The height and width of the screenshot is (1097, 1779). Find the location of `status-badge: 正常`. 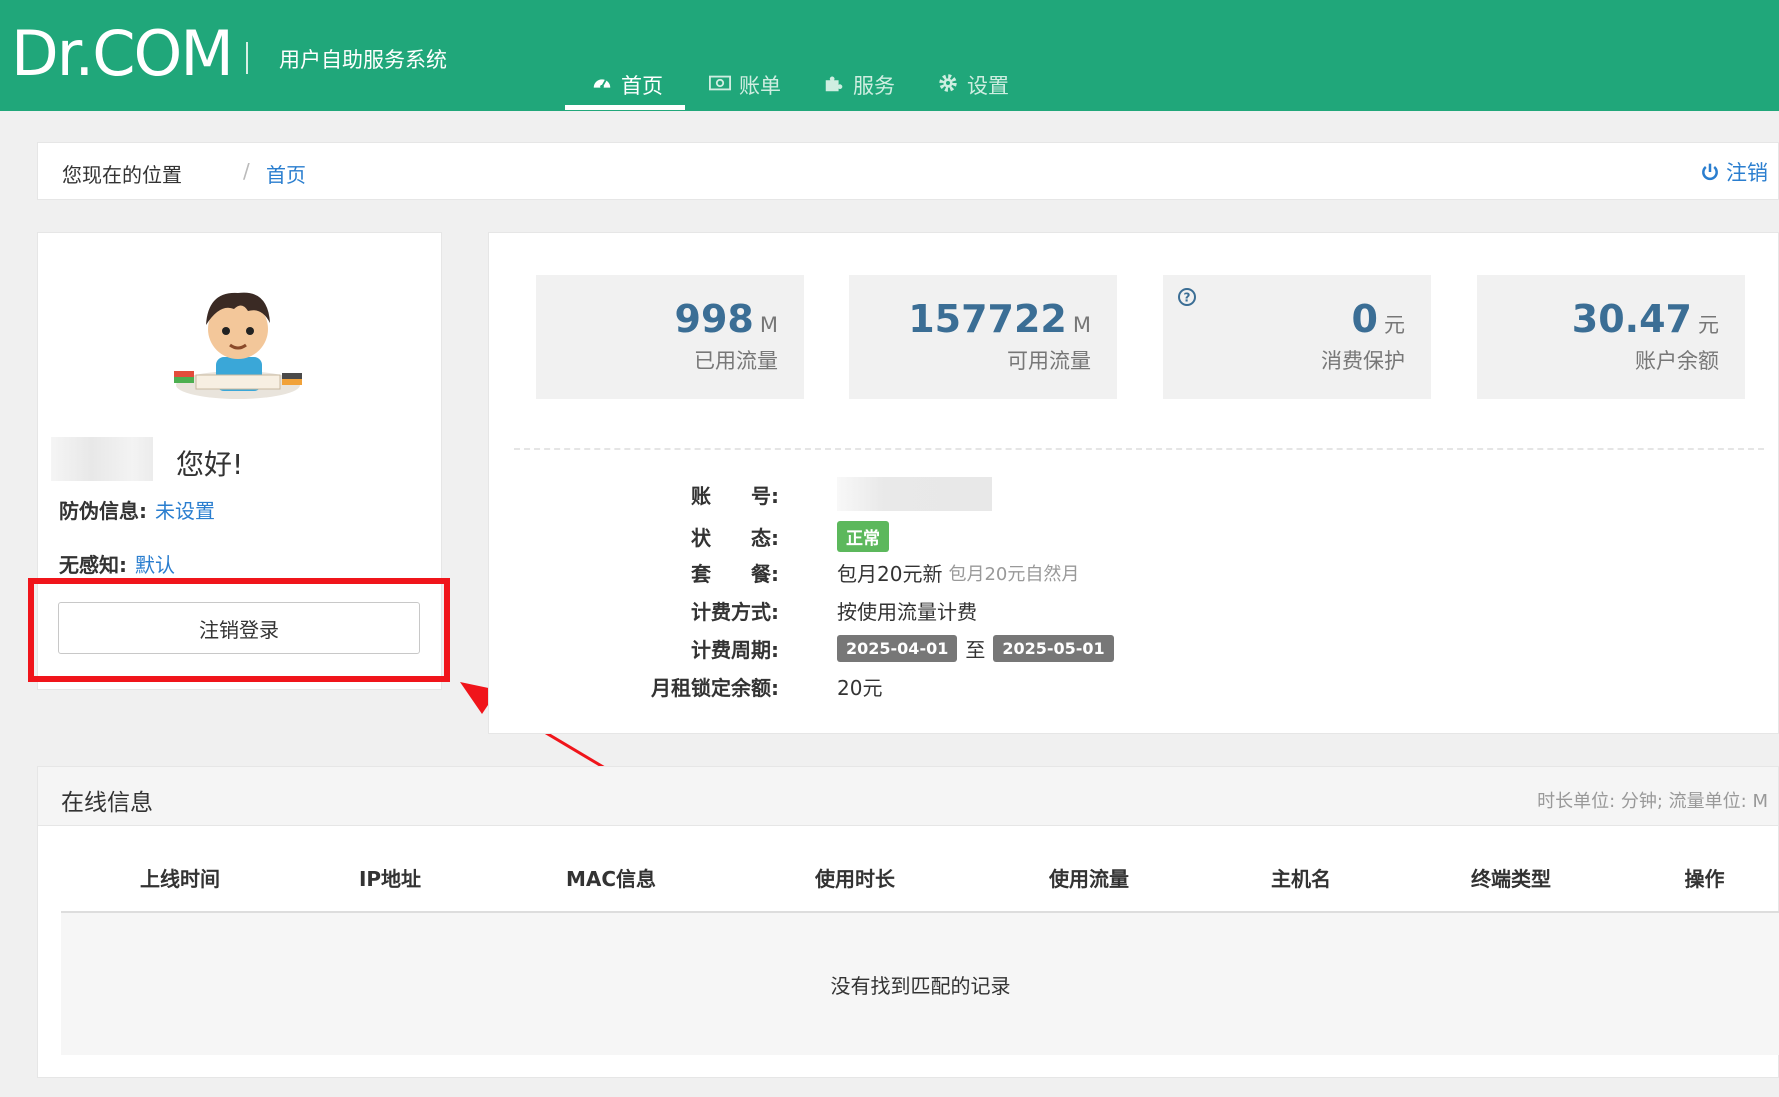

status-badge: 正常 is located at coordinates (863, 536).